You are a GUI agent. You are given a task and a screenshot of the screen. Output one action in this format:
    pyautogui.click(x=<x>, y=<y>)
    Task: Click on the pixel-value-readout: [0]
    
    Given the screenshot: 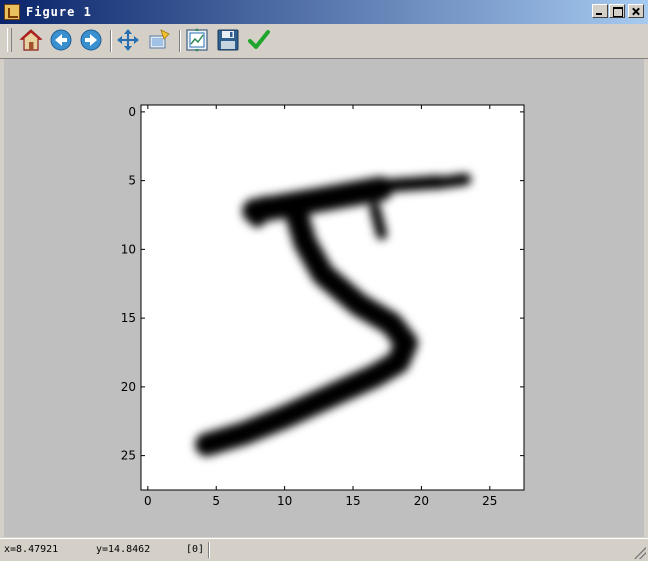 What is the action you would take?
    pyautogui.click(x=195, y=549)
    